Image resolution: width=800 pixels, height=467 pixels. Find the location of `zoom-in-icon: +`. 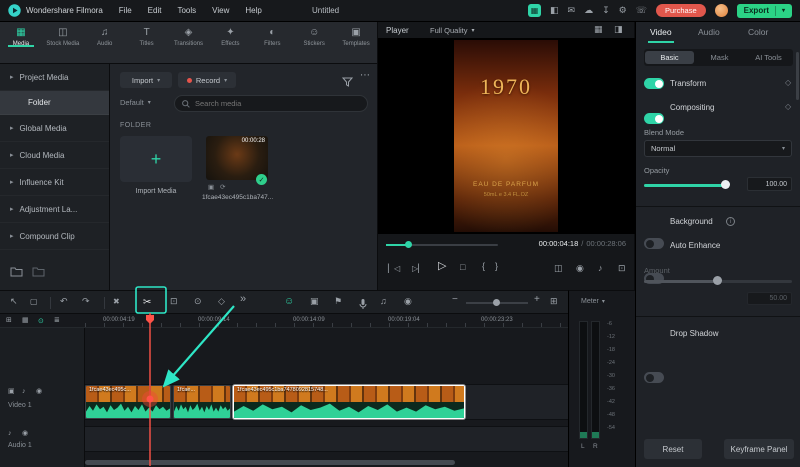

zoom-in-icon: + is located at coordinates (537, 300).